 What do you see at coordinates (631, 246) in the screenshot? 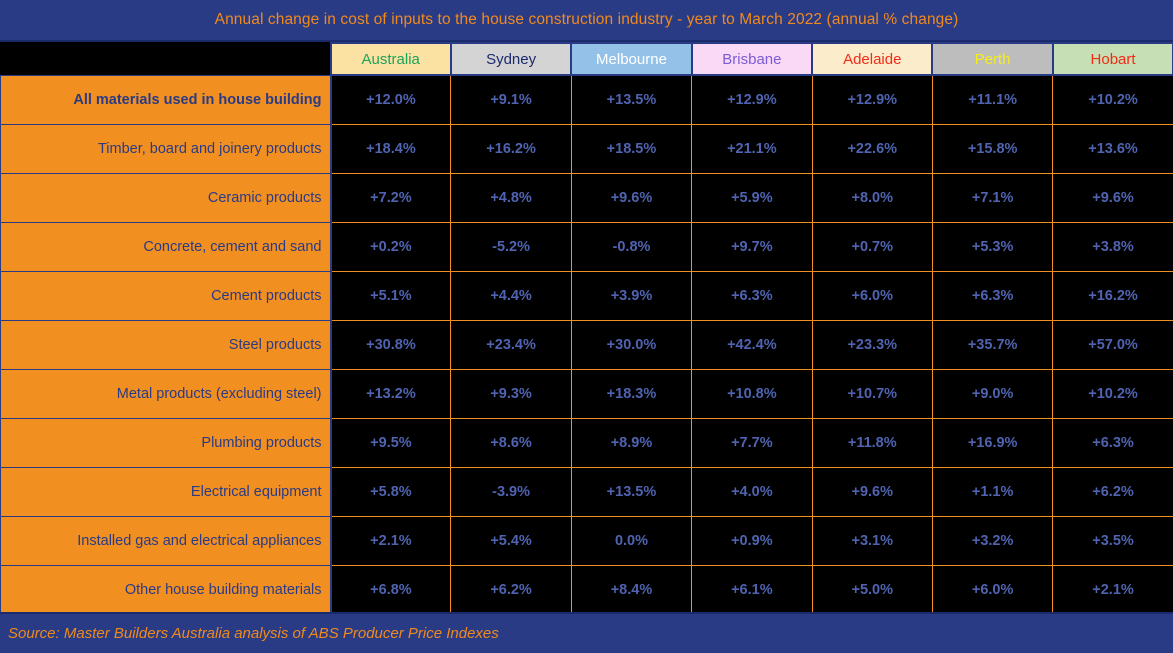
I see `data-cell: -0.8%` at bounding box center [631, 246].